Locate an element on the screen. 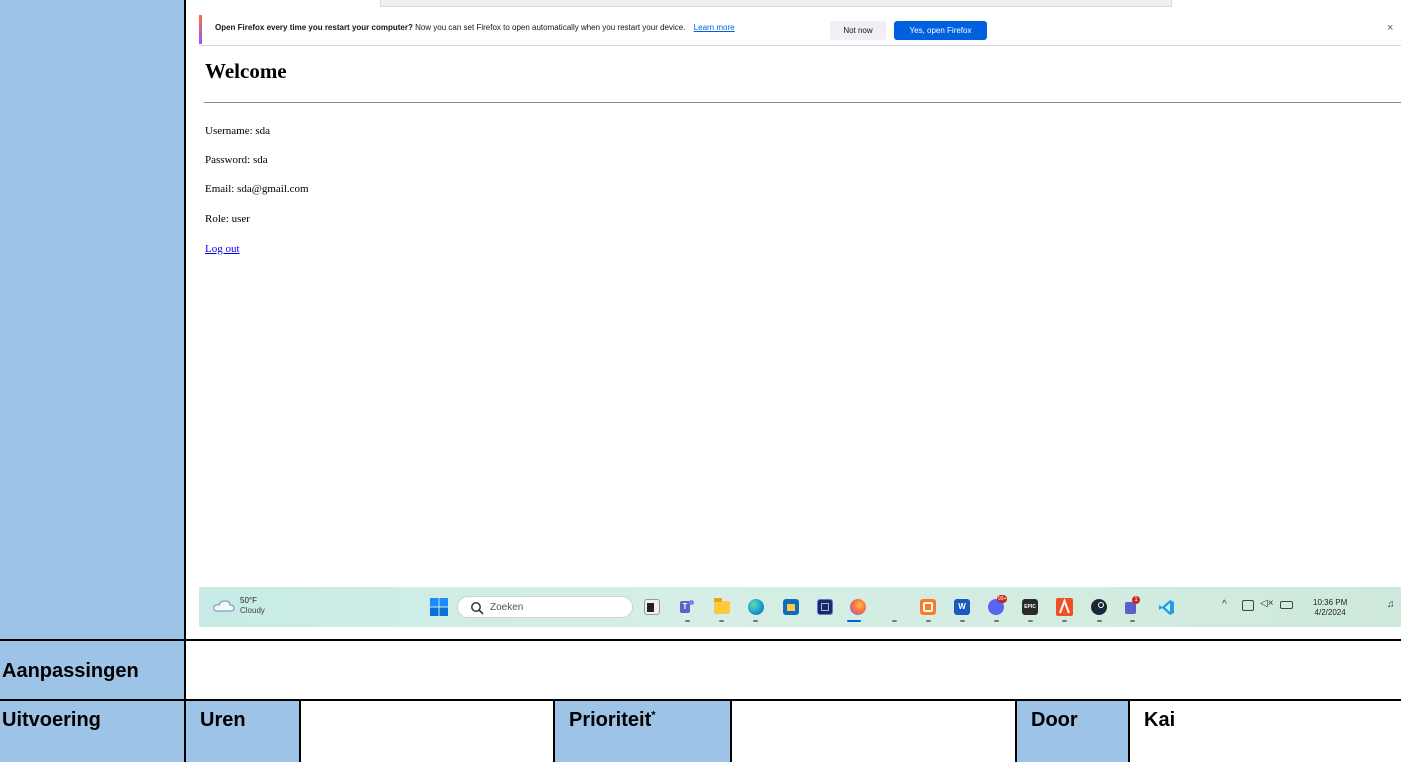 This screenshot has width=1401, height=762. steam-running-indicator is located at coordinates (1099, 621).